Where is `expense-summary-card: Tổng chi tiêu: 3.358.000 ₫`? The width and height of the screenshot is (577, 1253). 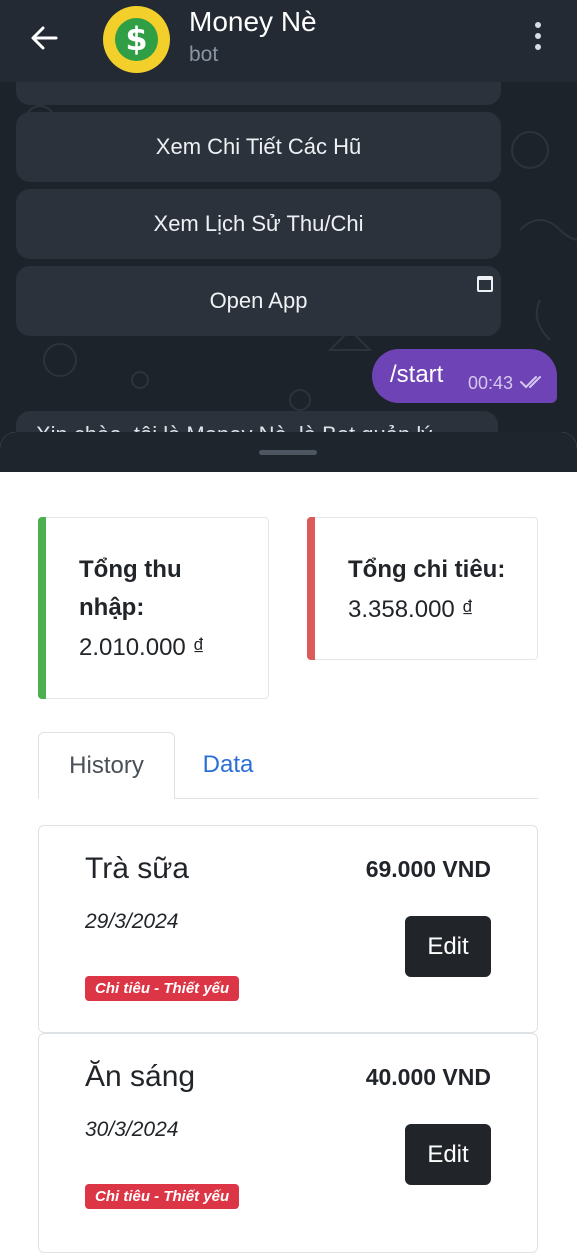
expense-summary-card: Tổng chi tiêu: 3.358.000 ₫ is located at coordinates (422, 588).